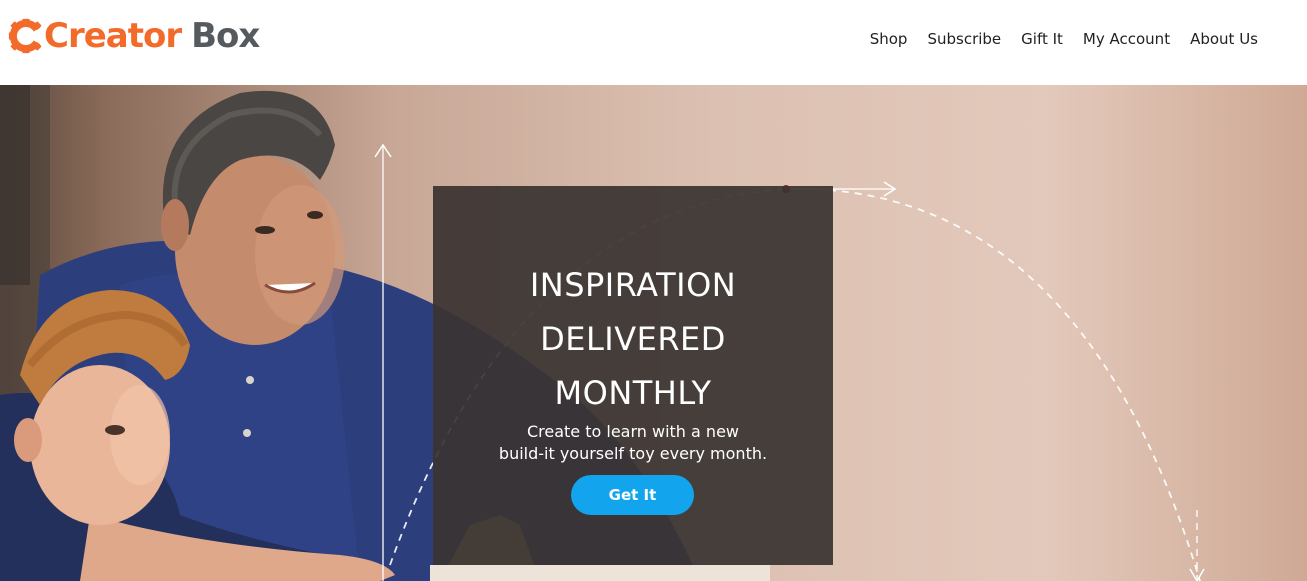 The height and width of the screenshot is (581, 1307). What do you see at coordinates (632, 495) in the screenshot?
I see `get-it-button: Get It` at bounding box center [632, 495].